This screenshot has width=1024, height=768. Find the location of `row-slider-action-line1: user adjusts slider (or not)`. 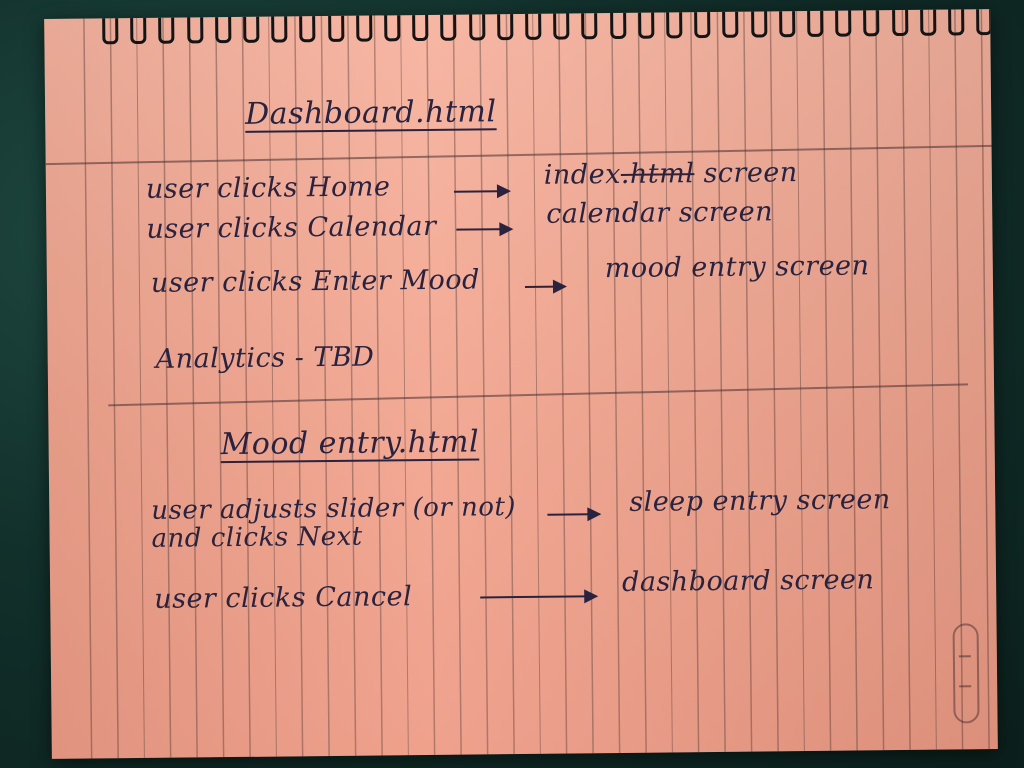

row-slider-action-line1: user adjusts slider (or not) is located at coordinates (334, 509).